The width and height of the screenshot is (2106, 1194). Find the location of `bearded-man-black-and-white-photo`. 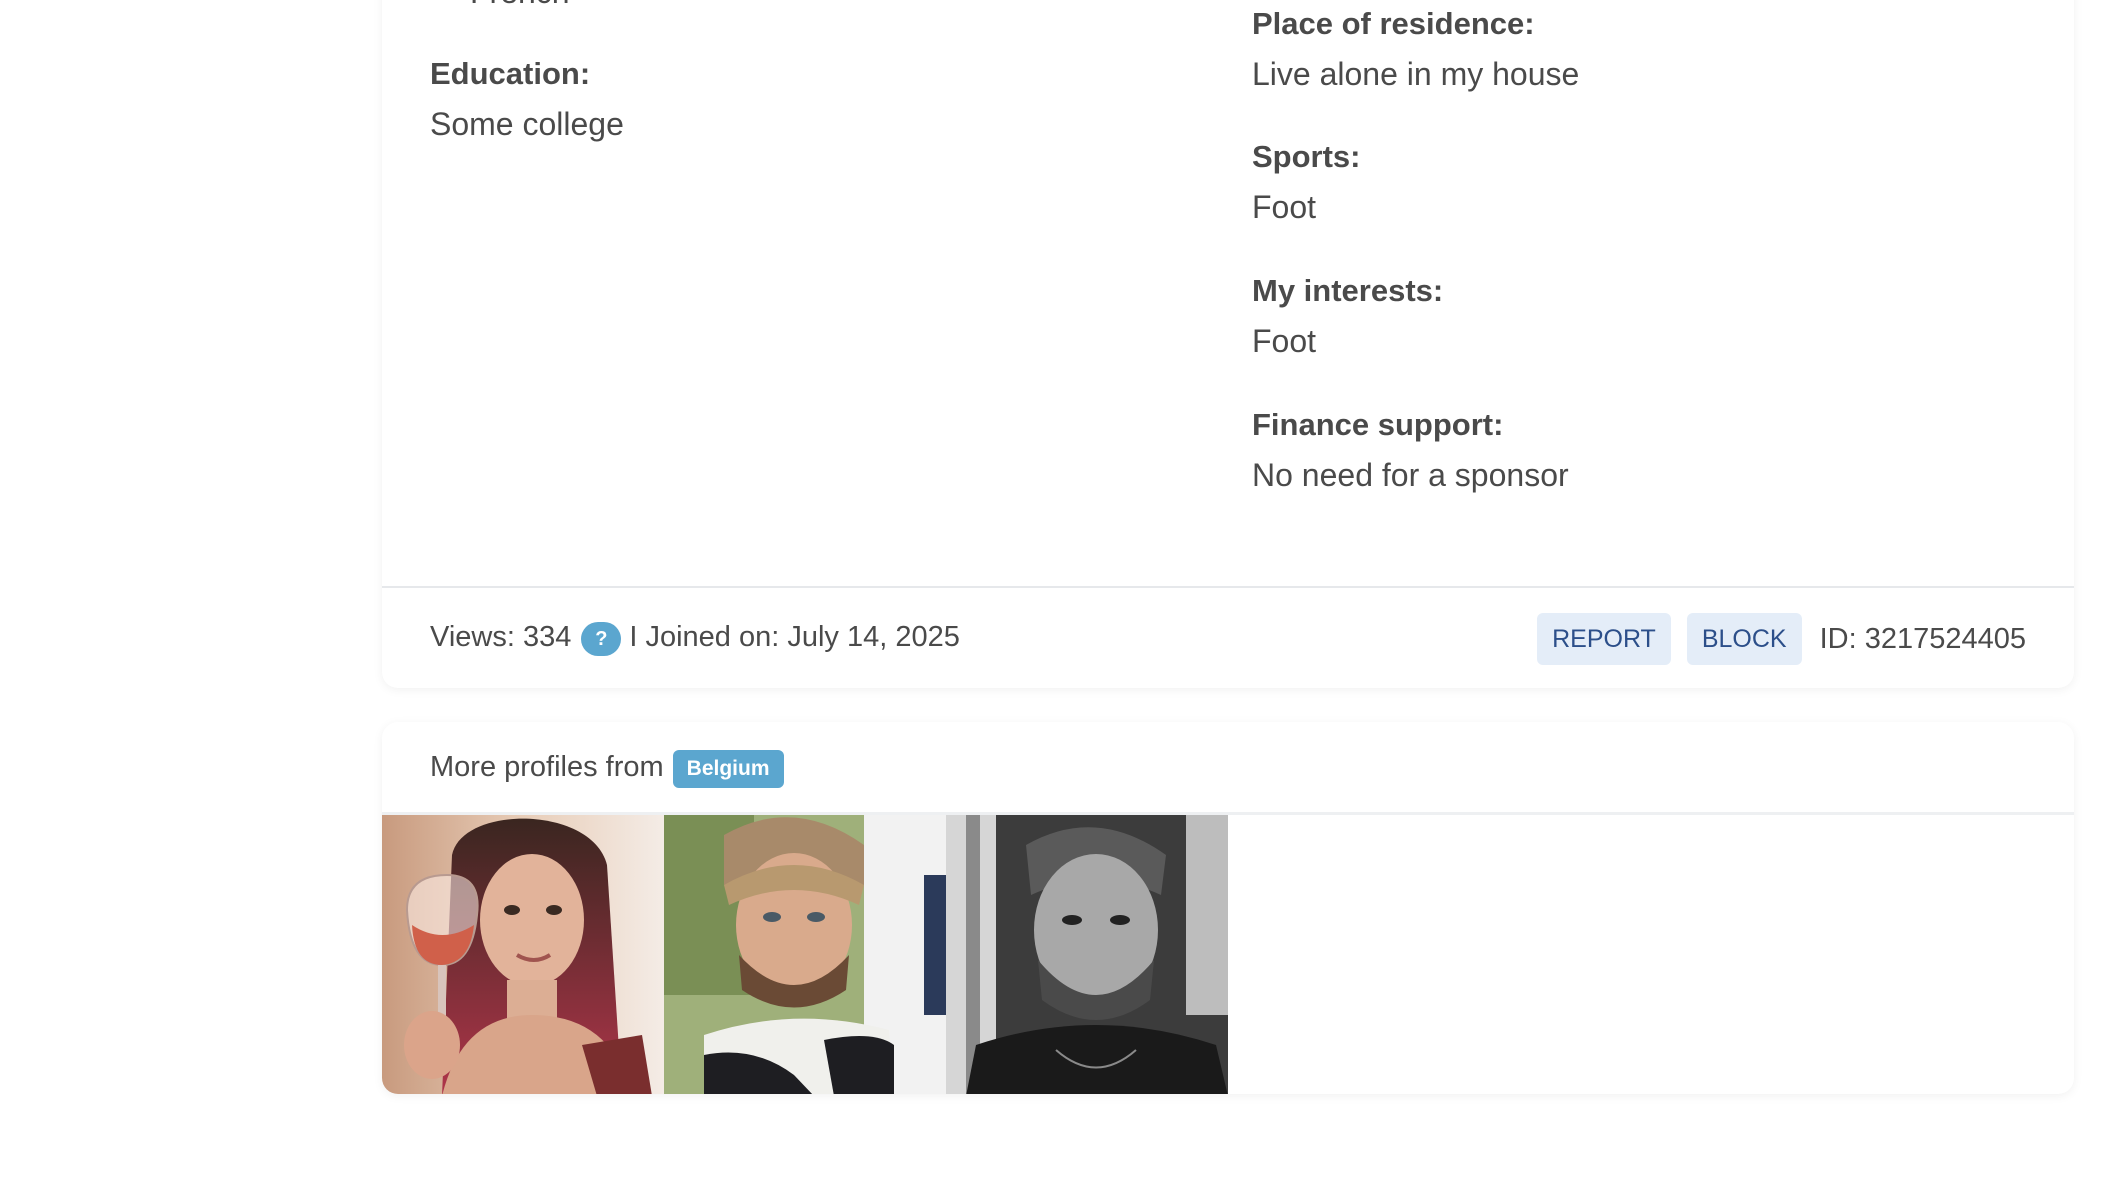

bearded-man-black-and-white-photo is located at coordinates (1087, 954).